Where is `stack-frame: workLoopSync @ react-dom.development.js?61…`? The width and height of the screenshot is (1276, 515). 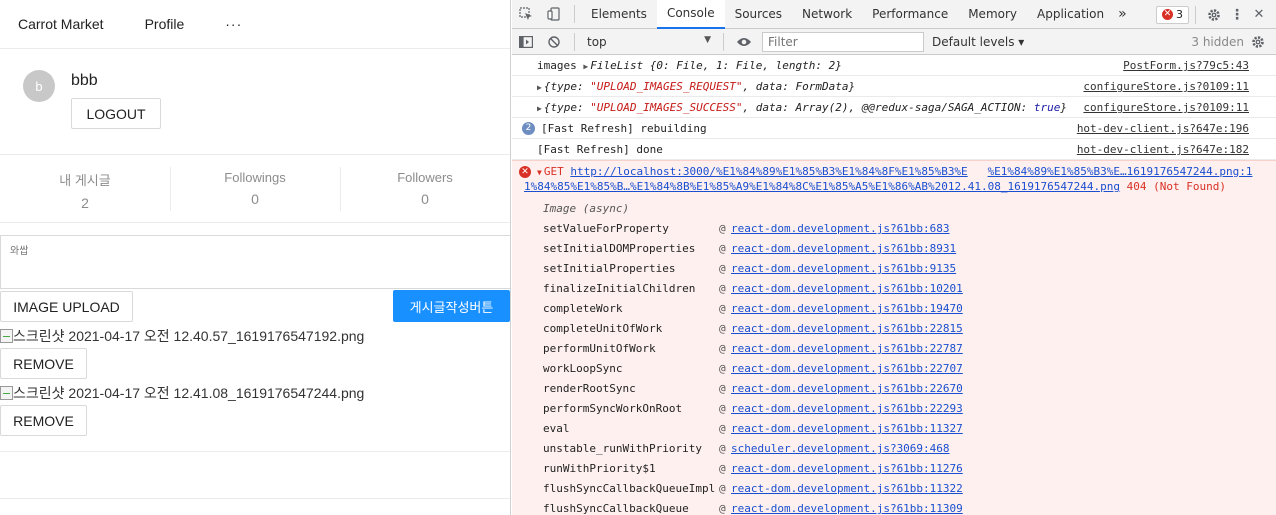
stack-frame: workLoopSync @ react-dom.development.js?61… is located at coordinates (896, 369).